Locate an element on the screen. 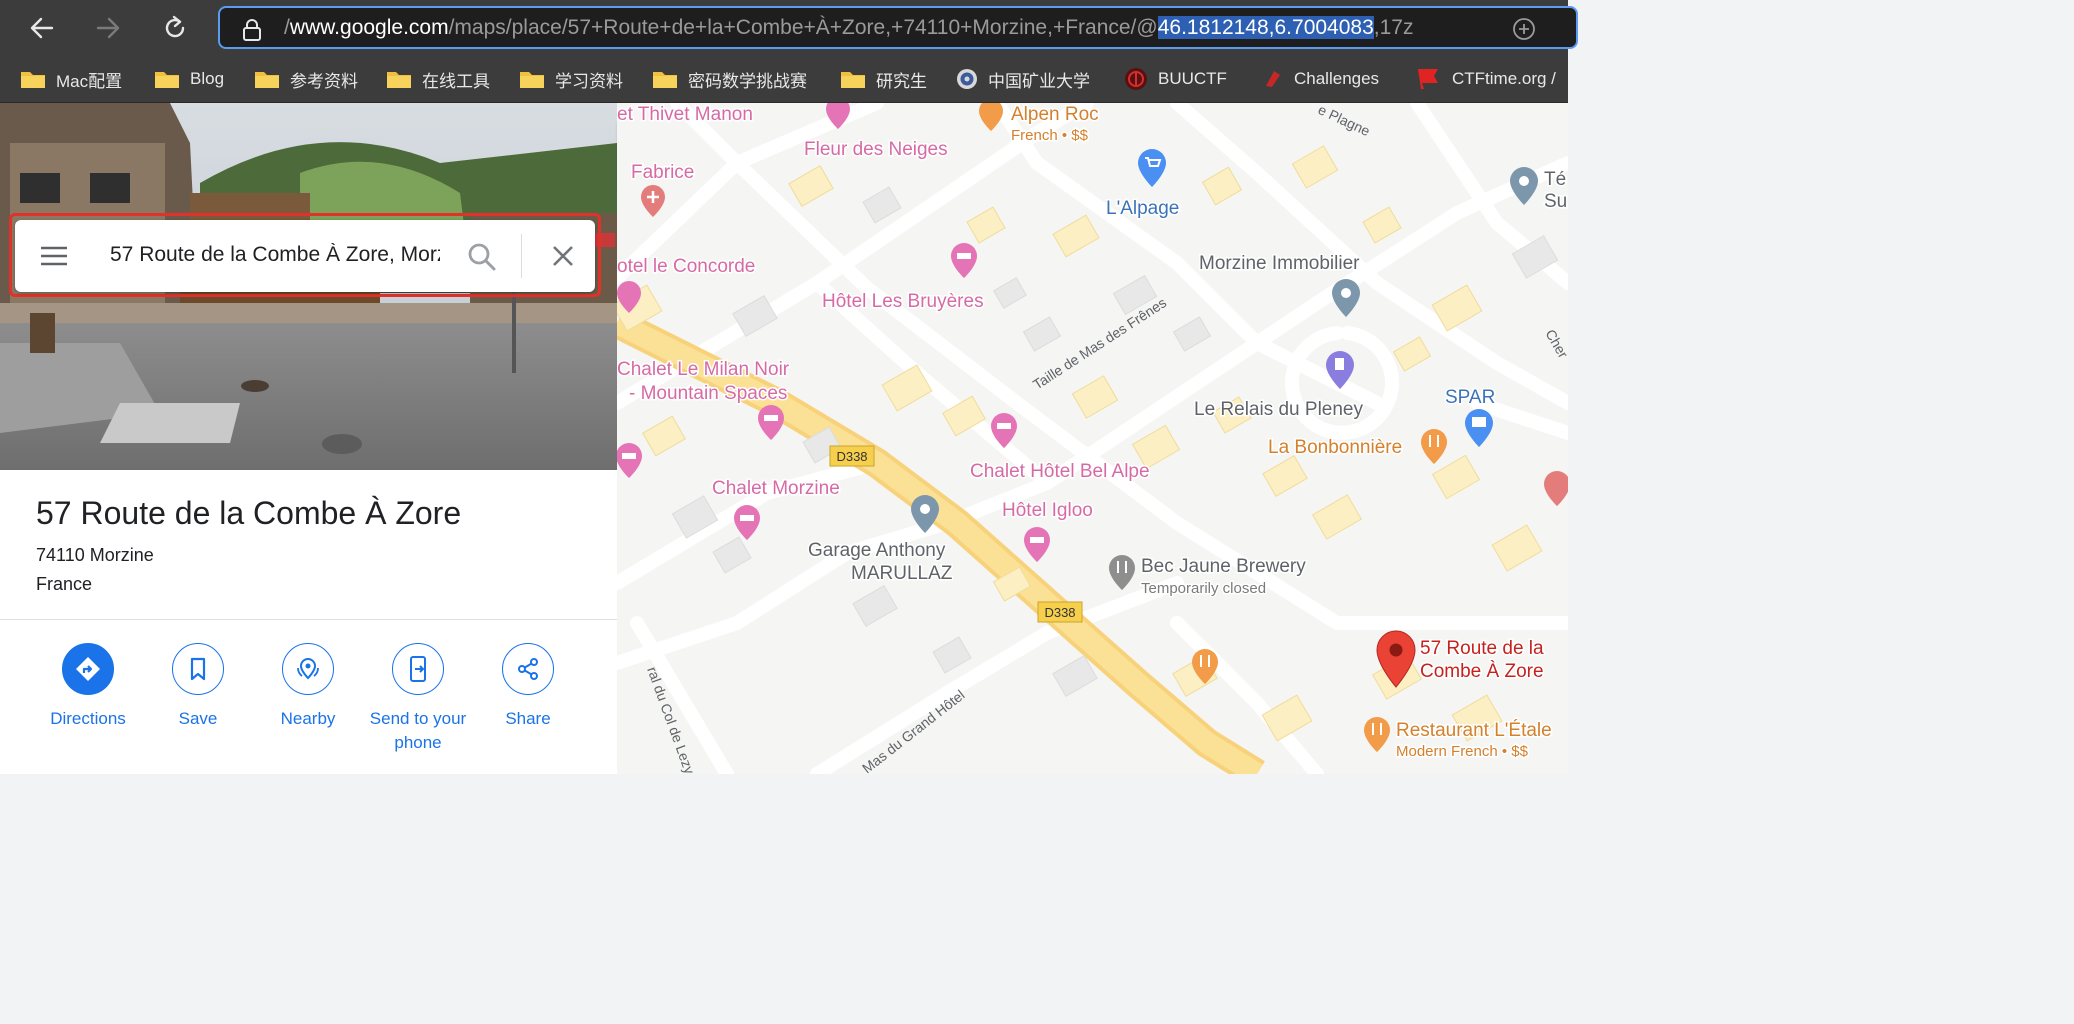  save-label: Save is located at coordinates (198, 718).